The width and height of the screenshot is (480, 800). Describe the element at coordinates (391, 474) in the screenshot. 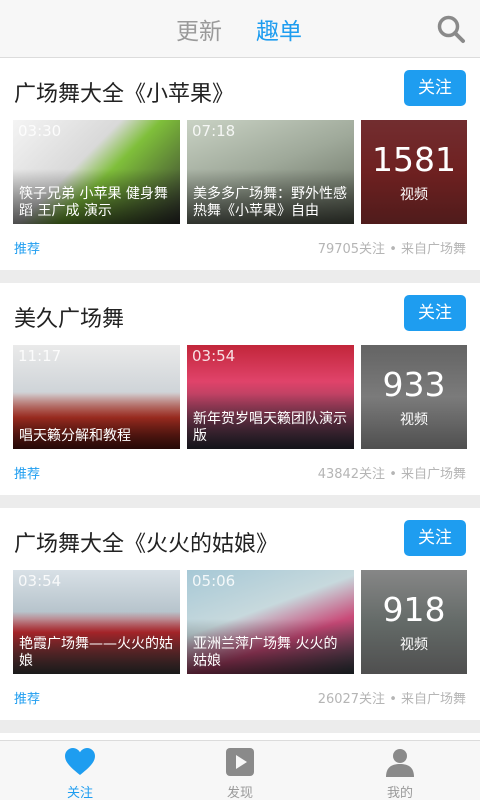

I see `follow-meta: 43842关注 • 来自广场舞` at that location.